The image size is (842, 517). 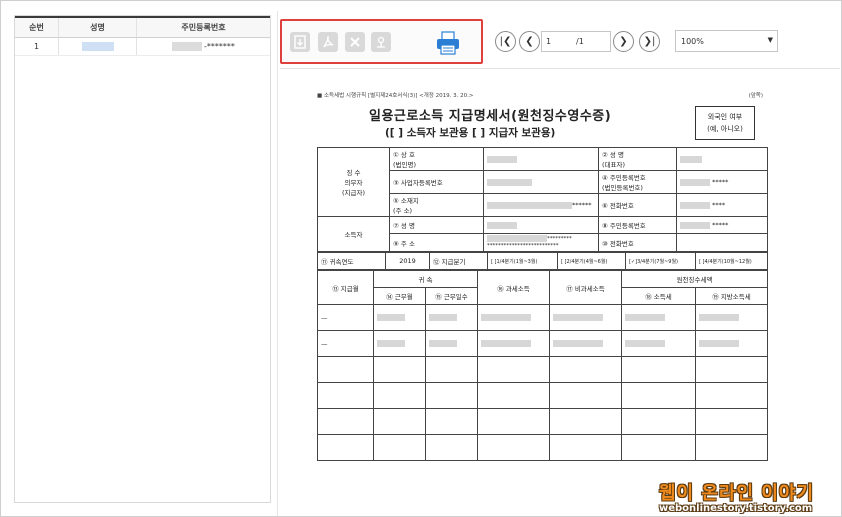 I want to click on masked-earner-resident-no: *****, so click(x=720, y=225).